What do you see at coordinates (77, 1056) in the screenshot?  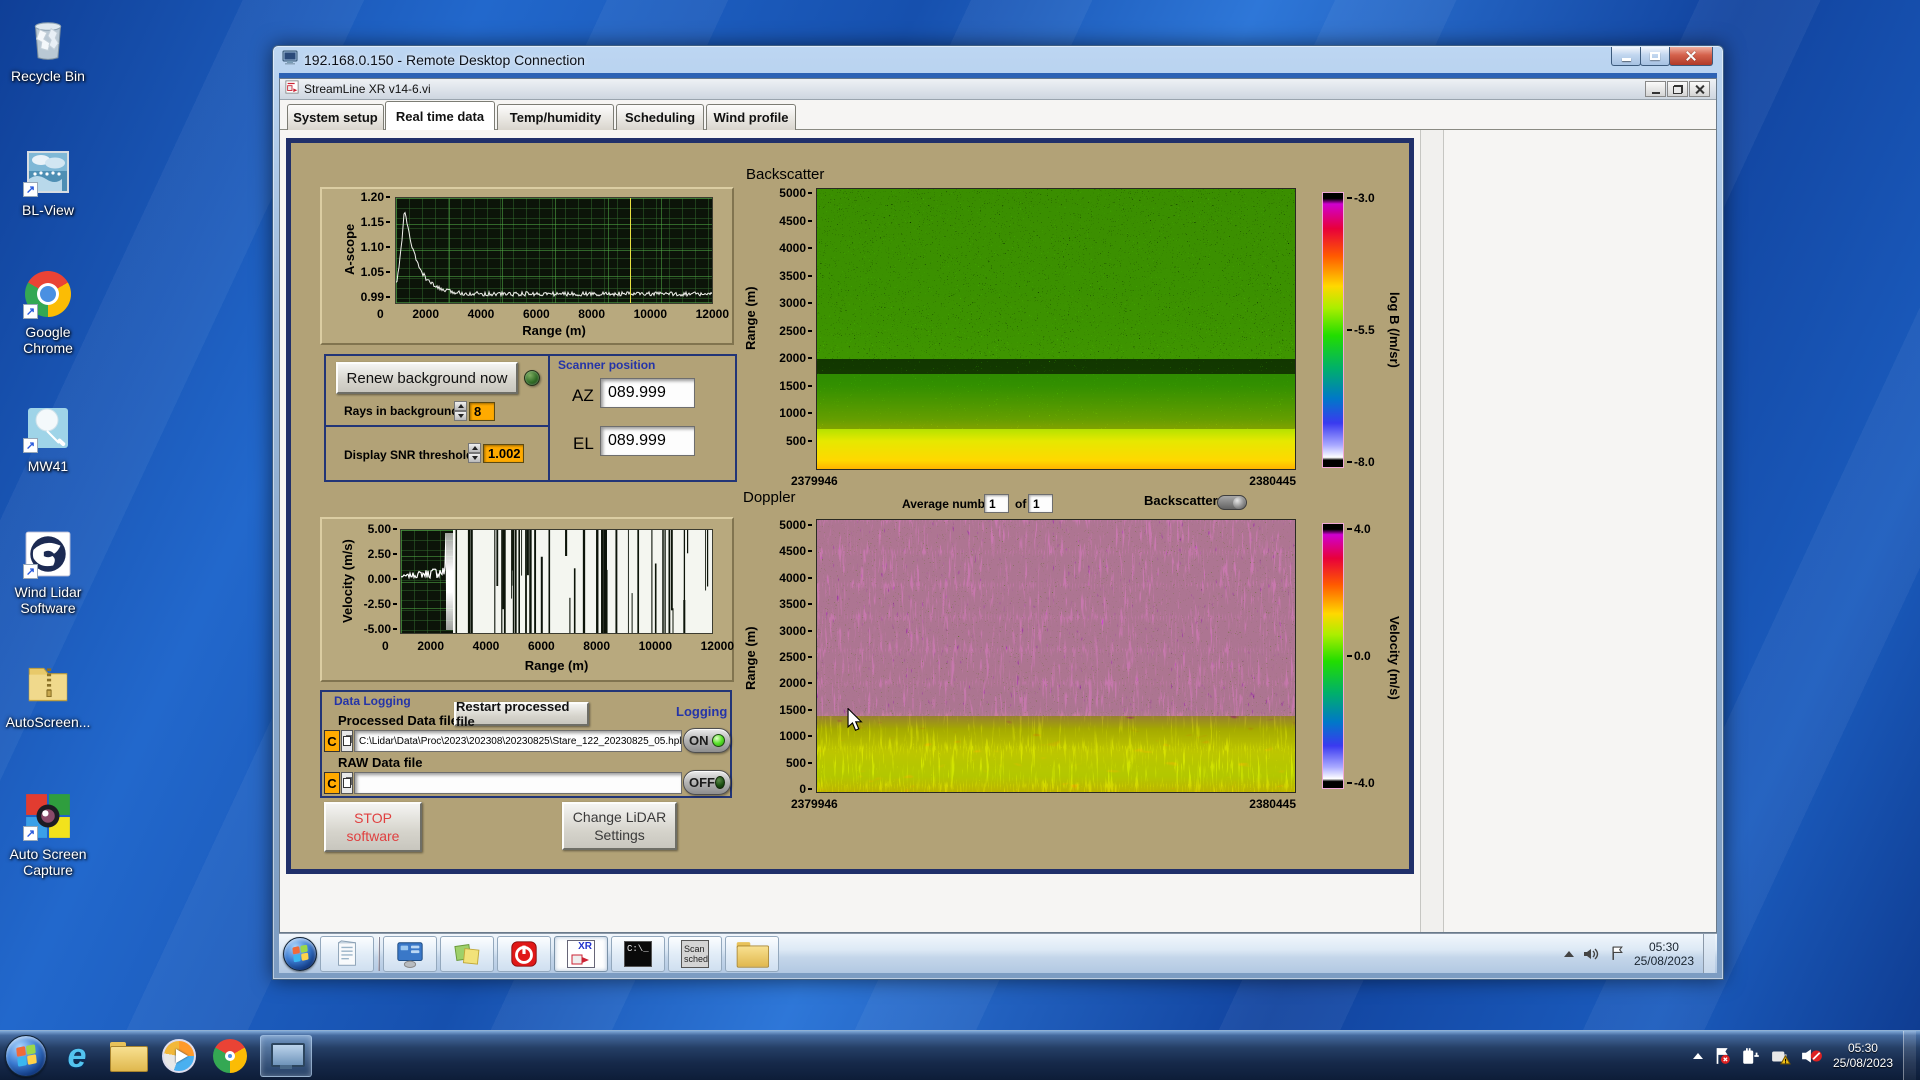 I see `host-taskbar-internet-explorer: e` at bounding box center [77, 1056].